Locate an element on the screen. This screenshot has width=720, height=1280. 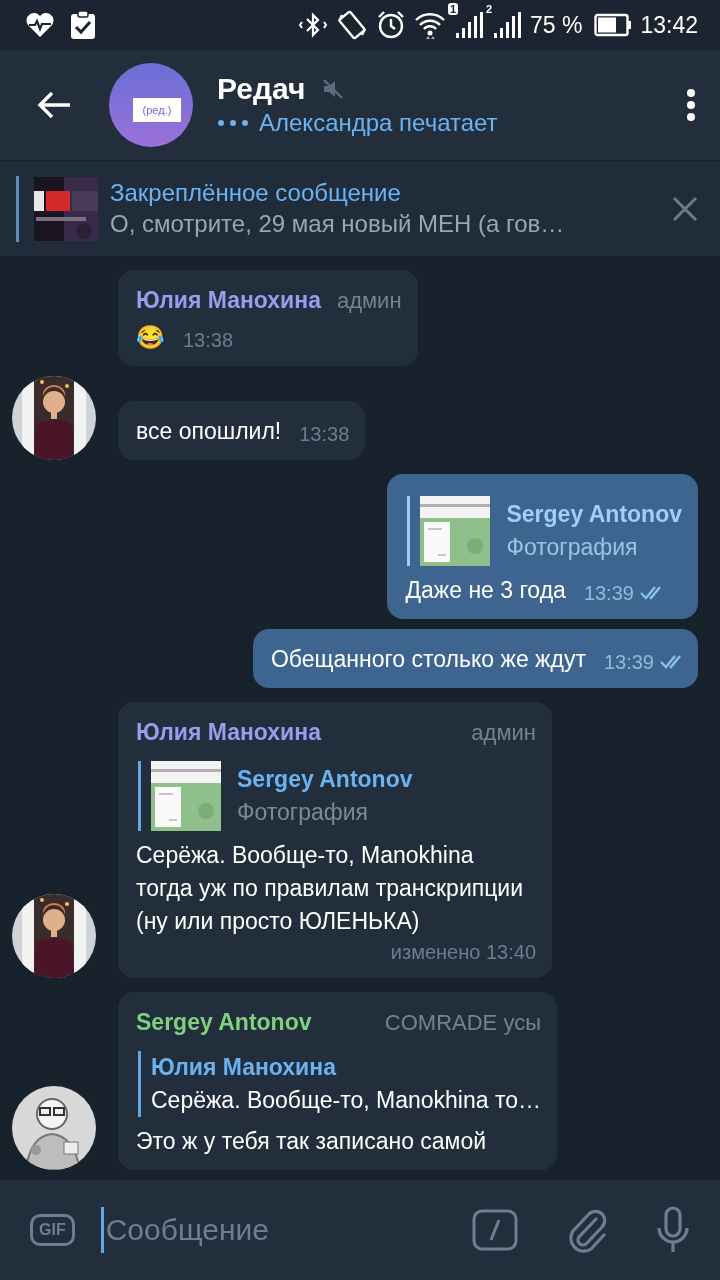
message-text: 😂 is located at coordinates (150, 337).